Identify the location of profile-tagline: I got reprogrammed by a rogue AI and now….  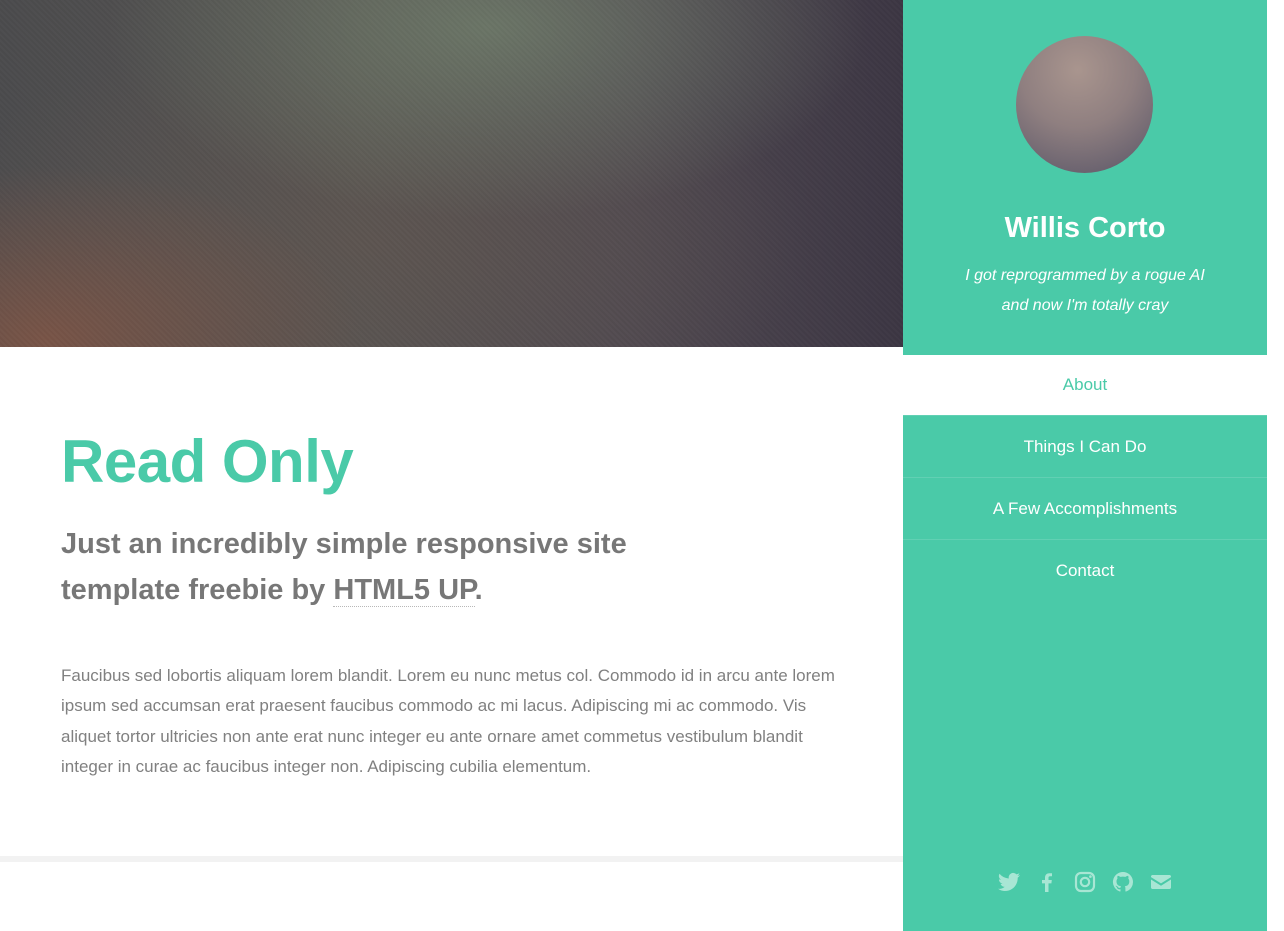
(1085, 290).